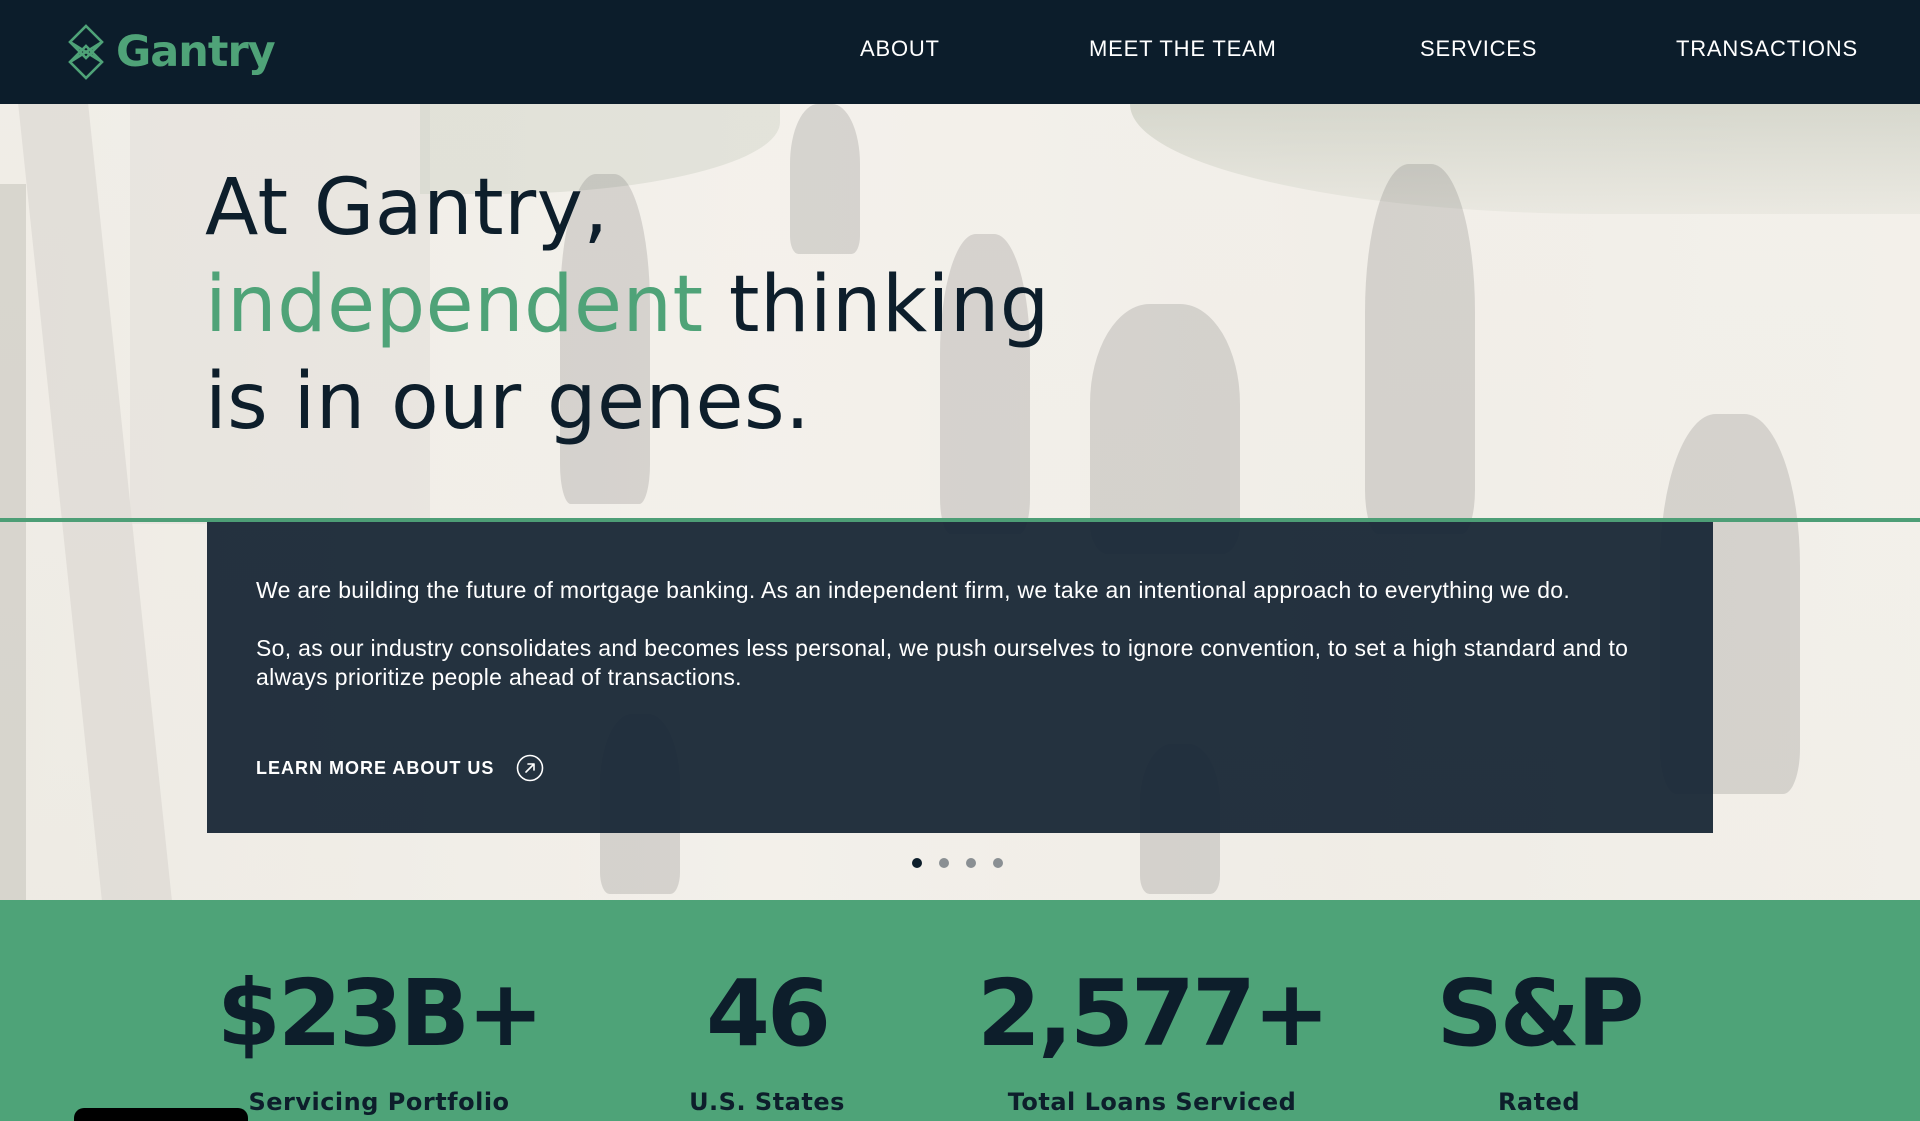 Image resolution: width=1920 pixels, height=1121 pixels. I want to click on hero-photo-hedge, so click(1525, 159).